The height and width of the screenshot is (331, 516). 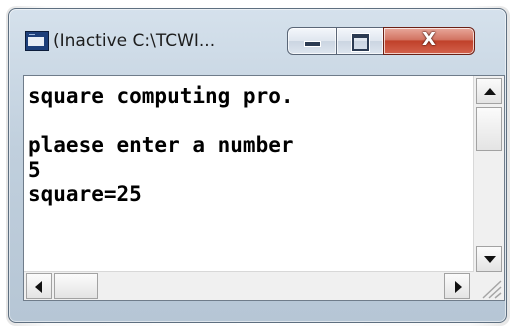 I want to click on console-window-icon, so click(x=37, y=41).